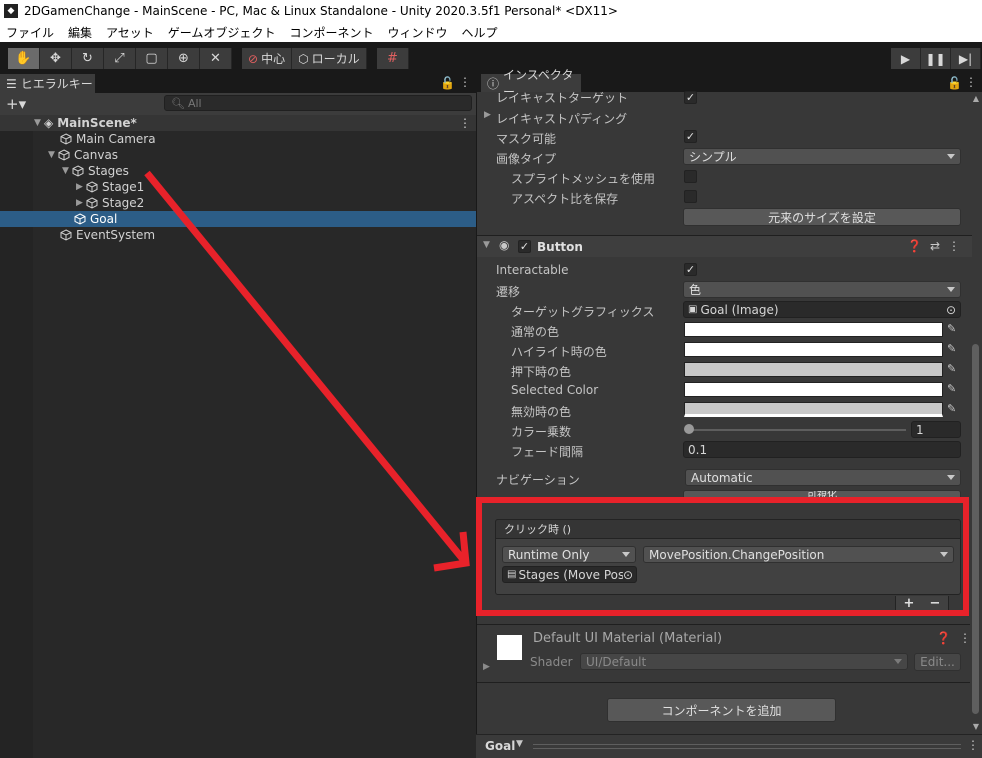 This screenshot has height=758, width=982. Describe the element at coordinates (152, 58) in the screenshot. I see `rect-tool-button: ▢` at that location.